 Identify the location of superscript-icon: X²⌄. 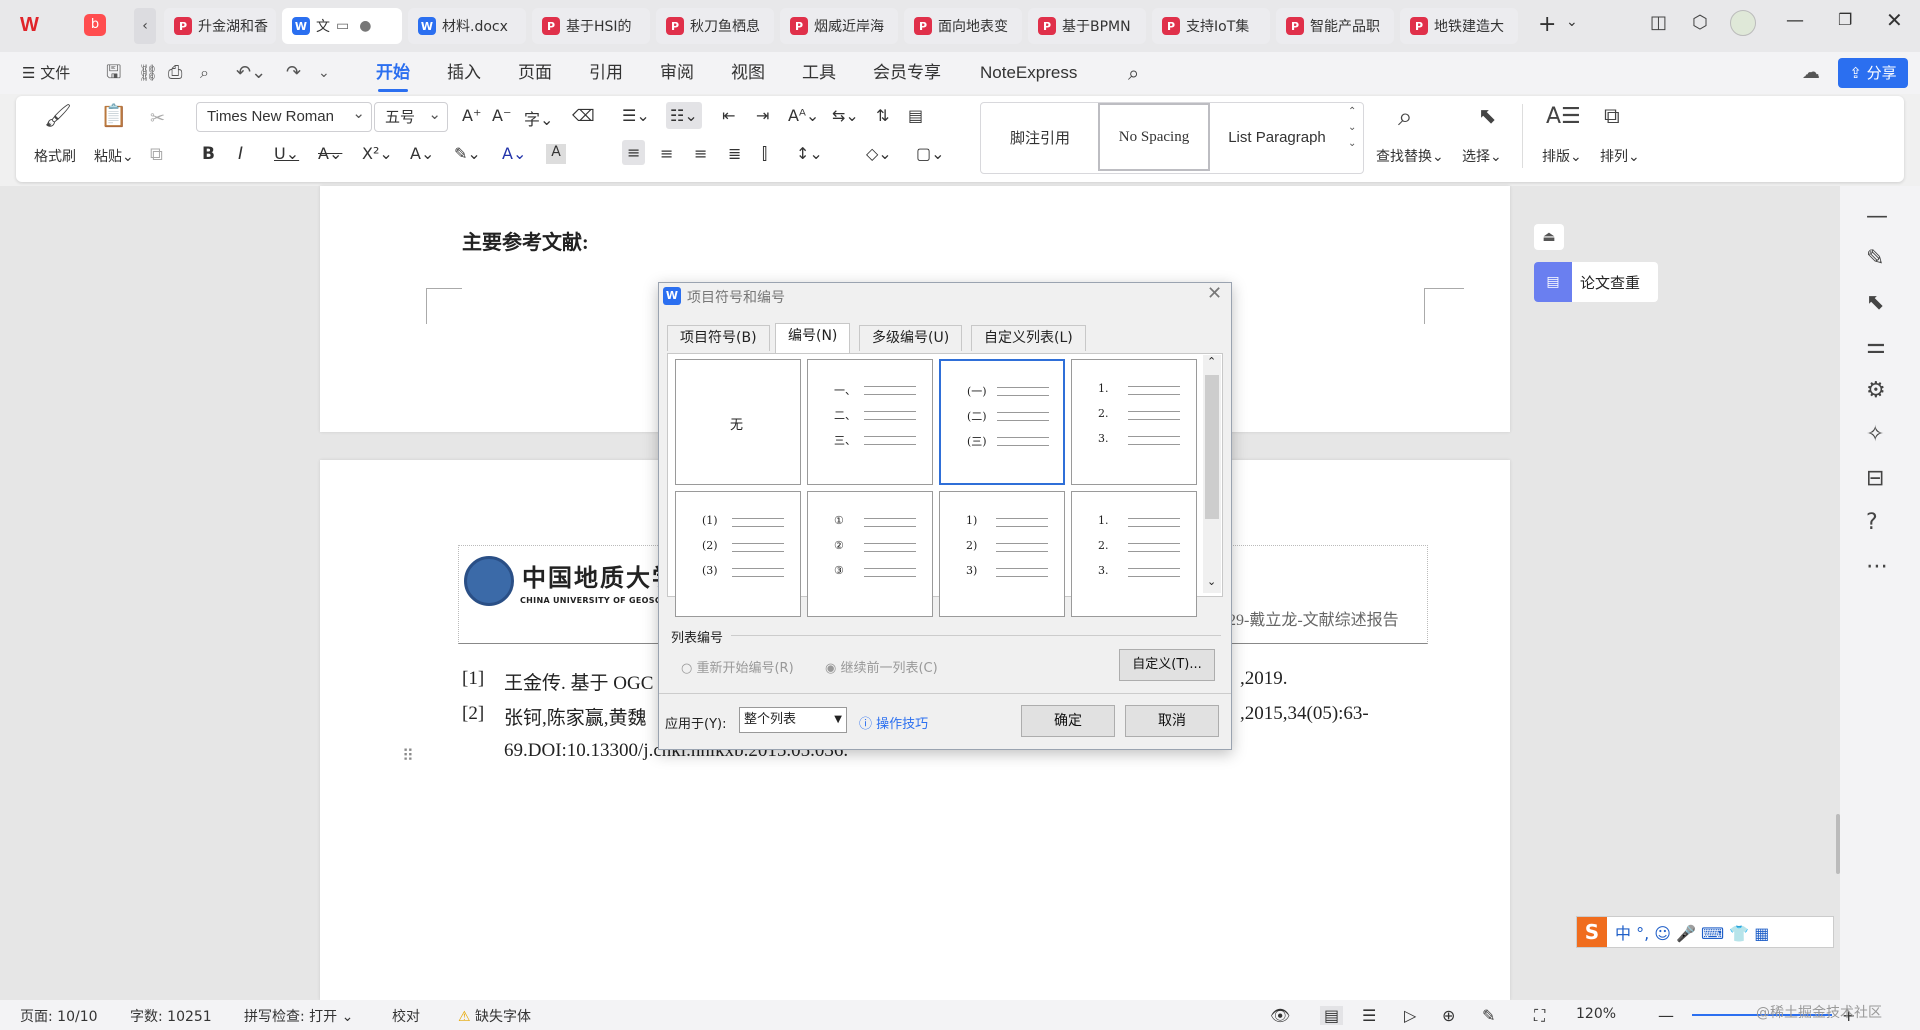
(377, 153).